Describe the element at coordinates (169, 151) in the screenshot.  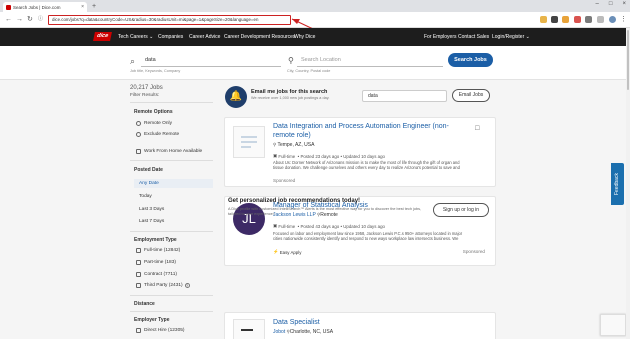
I see `work-from-home-checkbox: Work From Home Available` at that location.